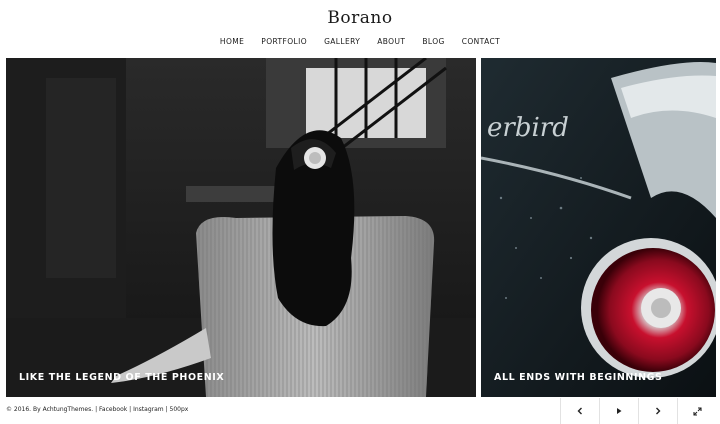 This screenshot has width=720, height=424. What do you see at coordinates (113, 409) in the screenshot?
I see `footer-link-facebook: Facebook` at bounding box center [113, 409].